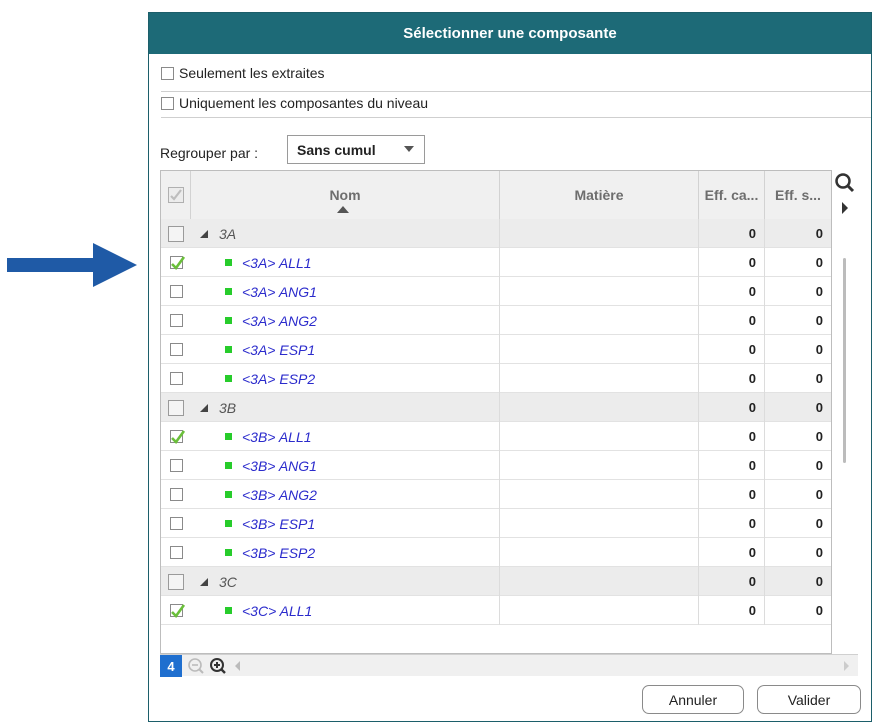 The width and height of the screenshot is (875, 725). I want to click on only-level-label: Uniquement les composantes du niveau, so click(304, 103).